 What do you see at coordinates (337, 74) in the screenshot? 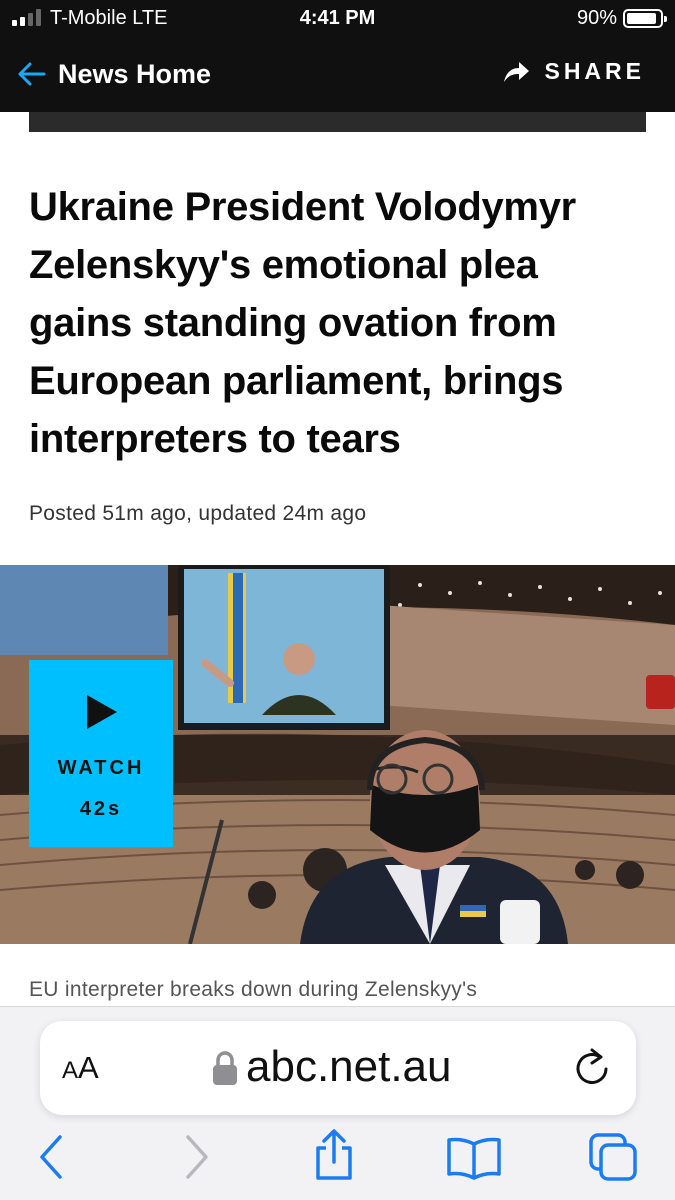
I see `app-header: News Home SHARE` at bounding box center [337, 74].